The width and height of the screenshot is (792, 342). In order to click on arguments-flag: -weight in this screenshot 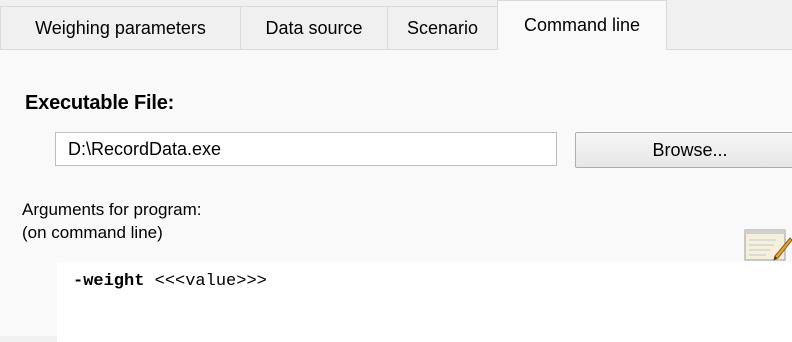, I will do `click(109, 281)`.